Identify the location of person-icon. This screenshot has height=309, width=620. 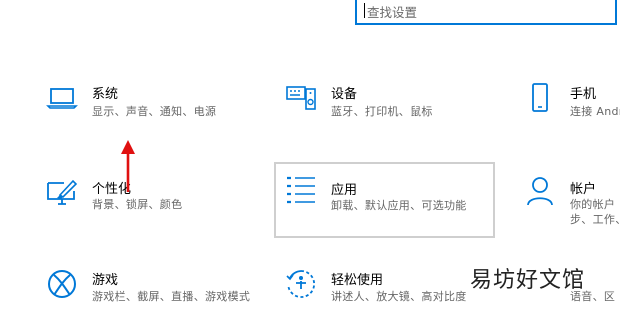
(540, 191).